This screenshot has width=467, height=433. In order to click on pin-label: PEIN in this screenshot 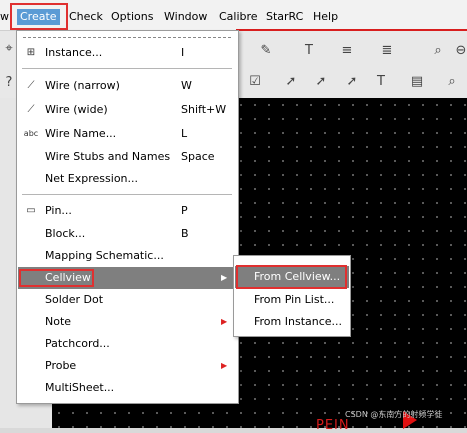, I will do `click(333, 425)`.